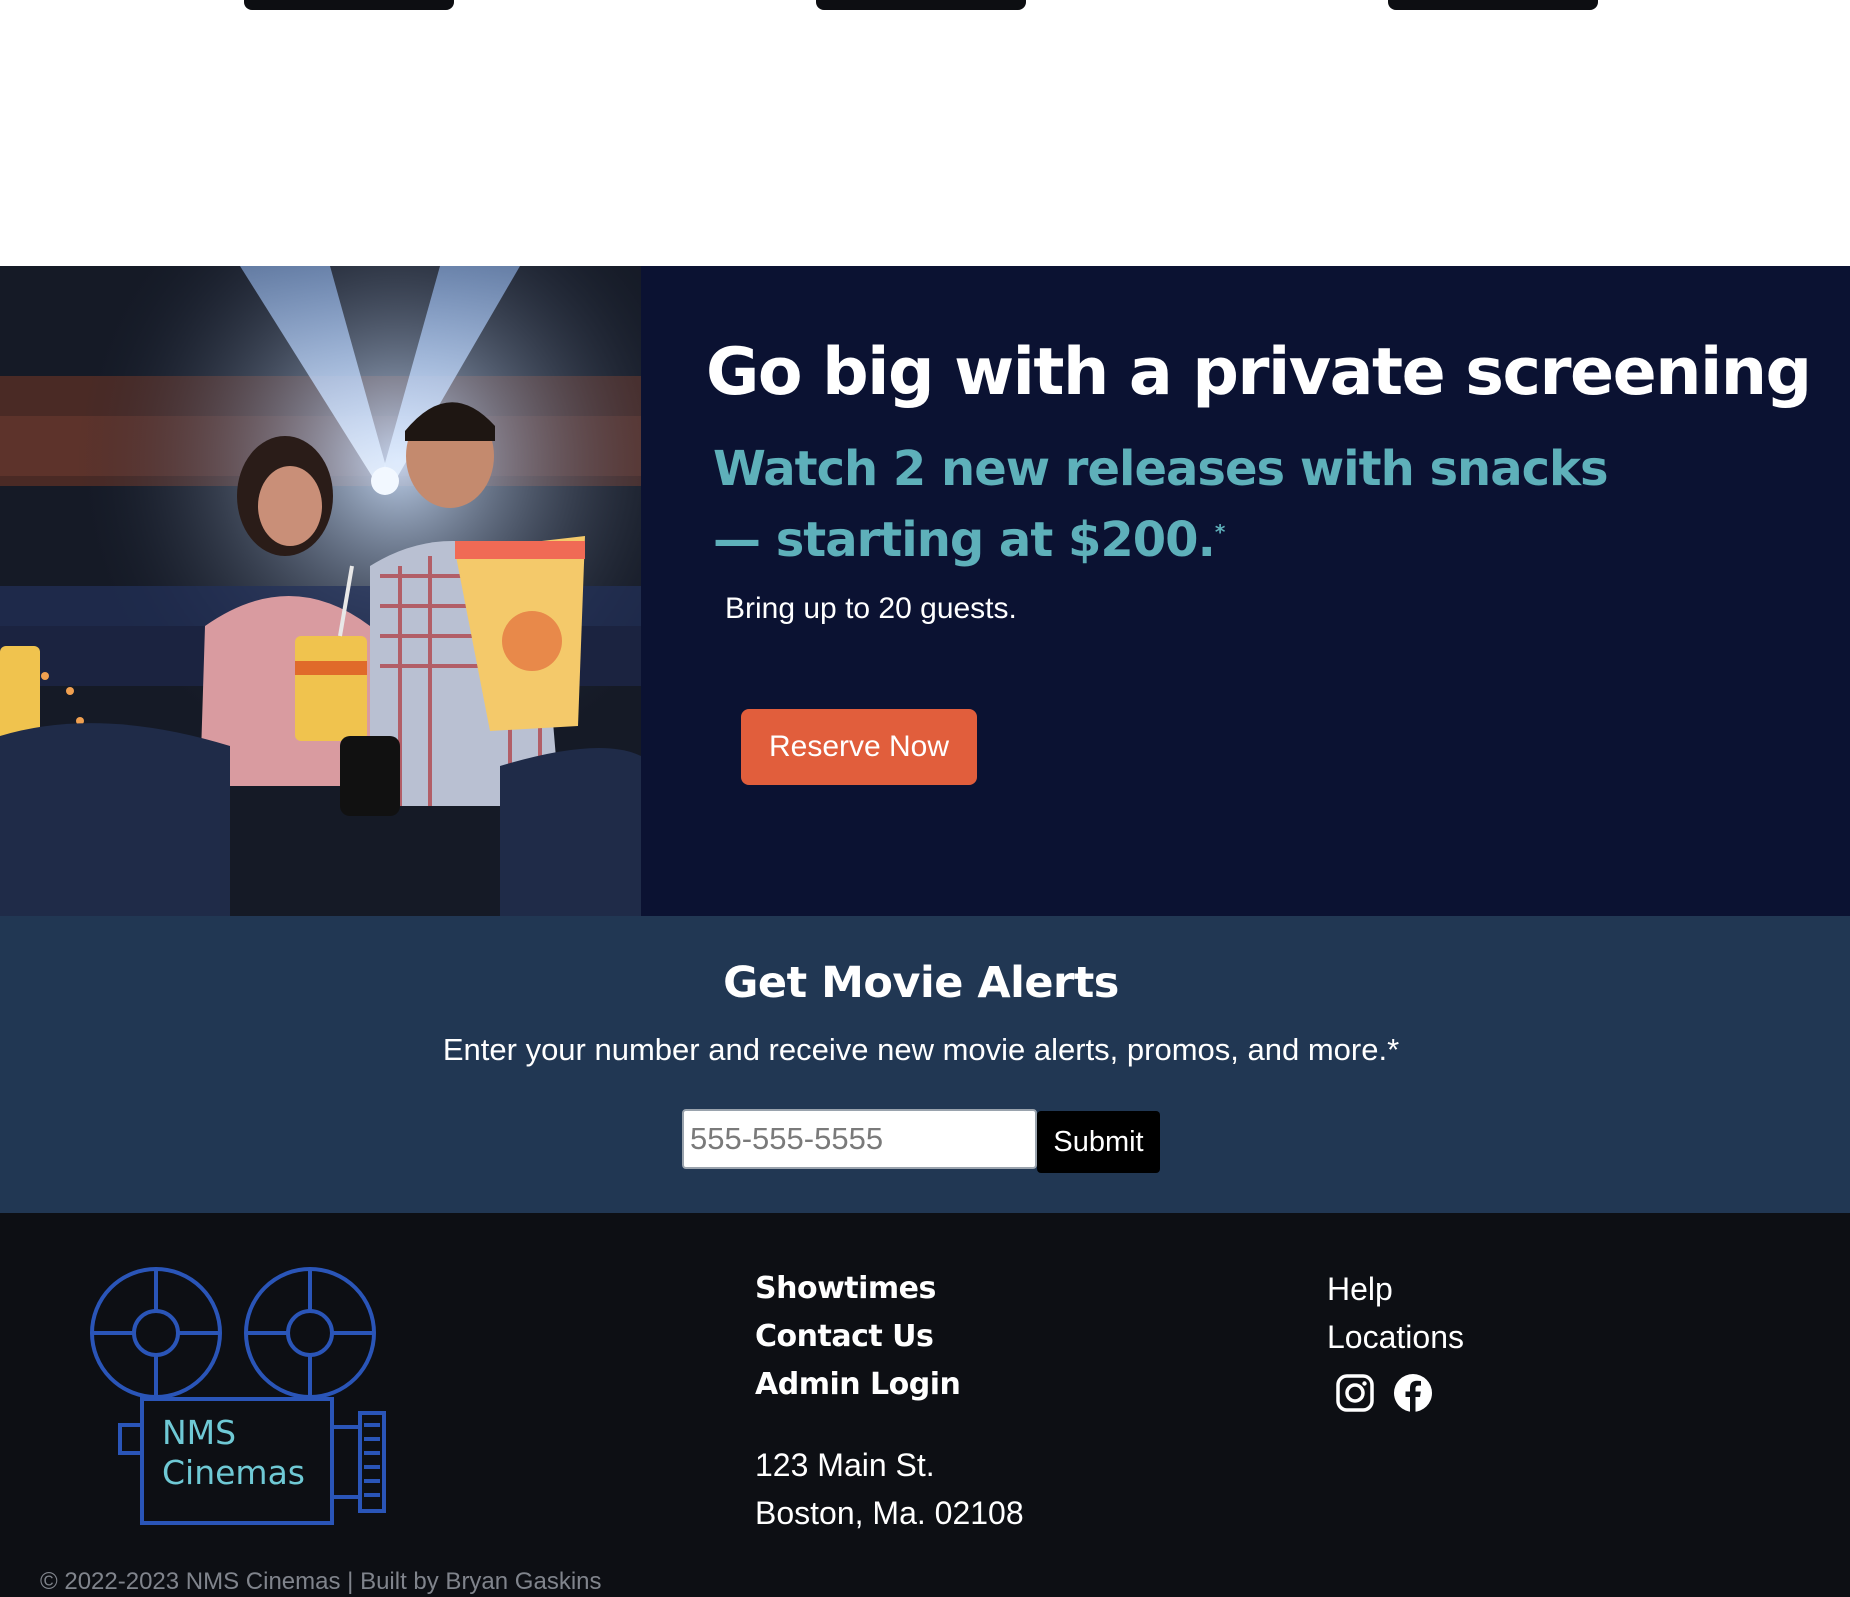 This screenshot has width=1850, height=1597. What do you see at coordinates (238, 1395) in the screenshot?
I see `nms-cinemas-logo: NMS Cinemas` at bounding box center [238, 1395].